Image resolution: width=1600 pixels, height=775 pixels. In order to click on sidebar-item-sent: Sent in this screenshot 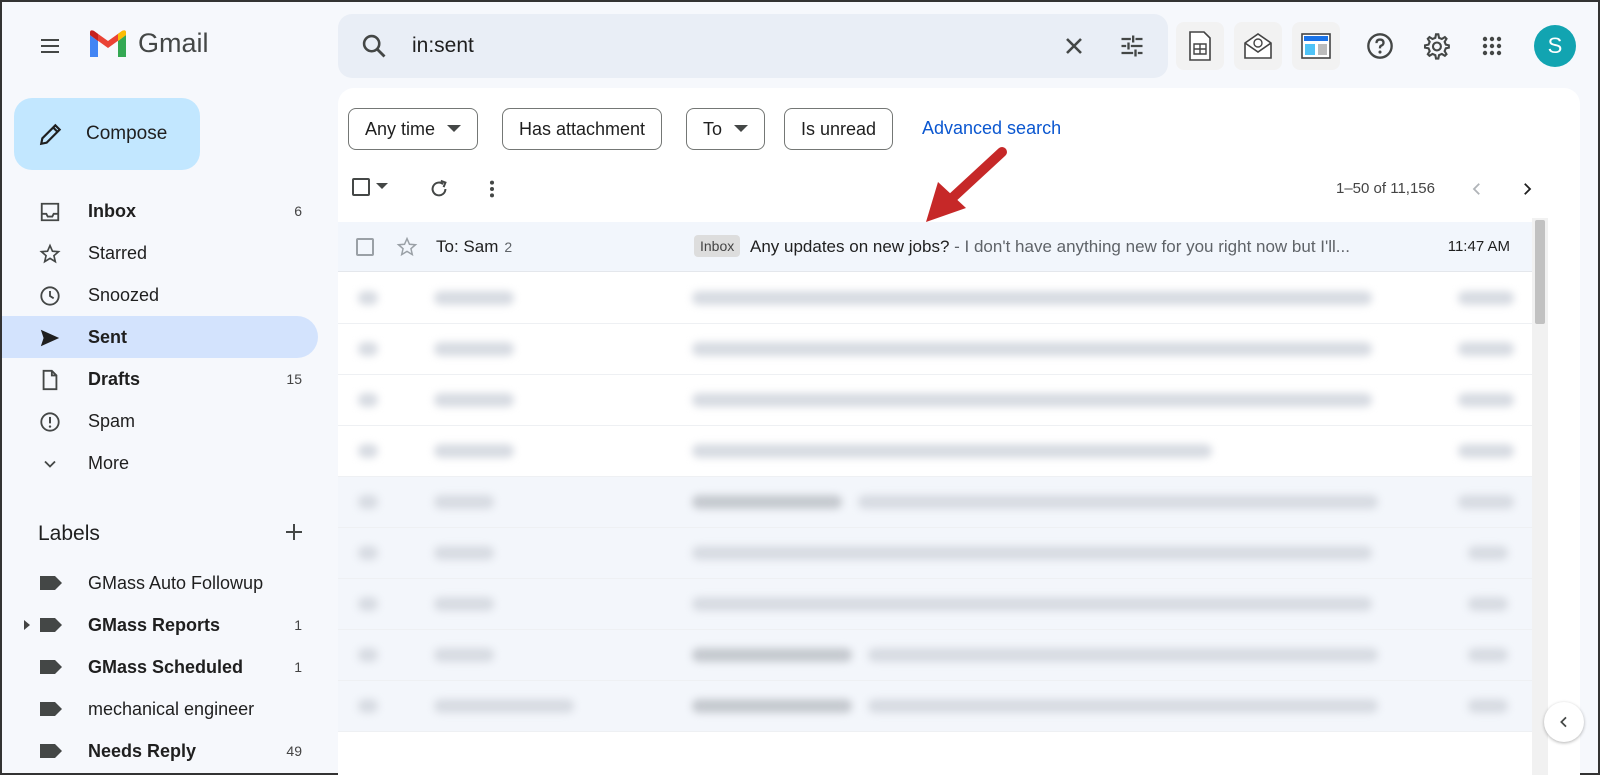, I will do `click(160, 337)`.